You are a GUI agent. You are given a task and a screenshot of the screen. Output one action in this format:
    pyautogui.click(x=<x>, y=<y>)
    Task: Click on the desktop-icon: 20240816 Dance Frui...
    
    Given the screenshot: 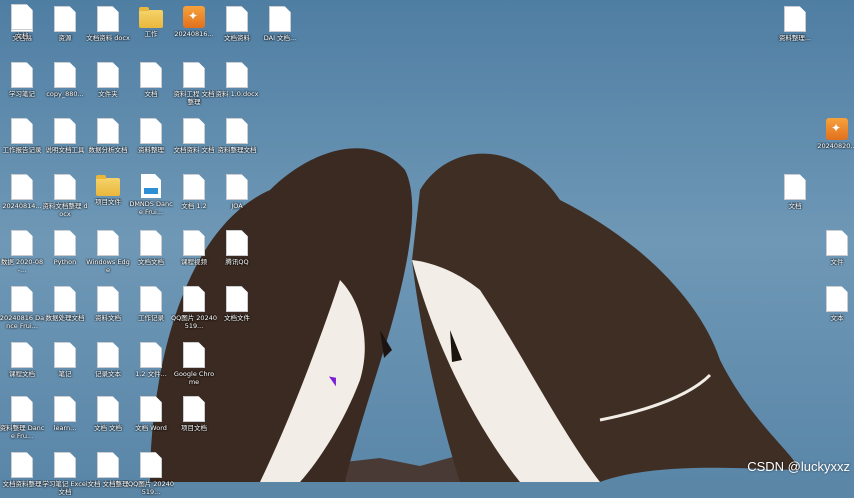 What is the action you would take?
    pyautogui.click(x=22, y=307)
    